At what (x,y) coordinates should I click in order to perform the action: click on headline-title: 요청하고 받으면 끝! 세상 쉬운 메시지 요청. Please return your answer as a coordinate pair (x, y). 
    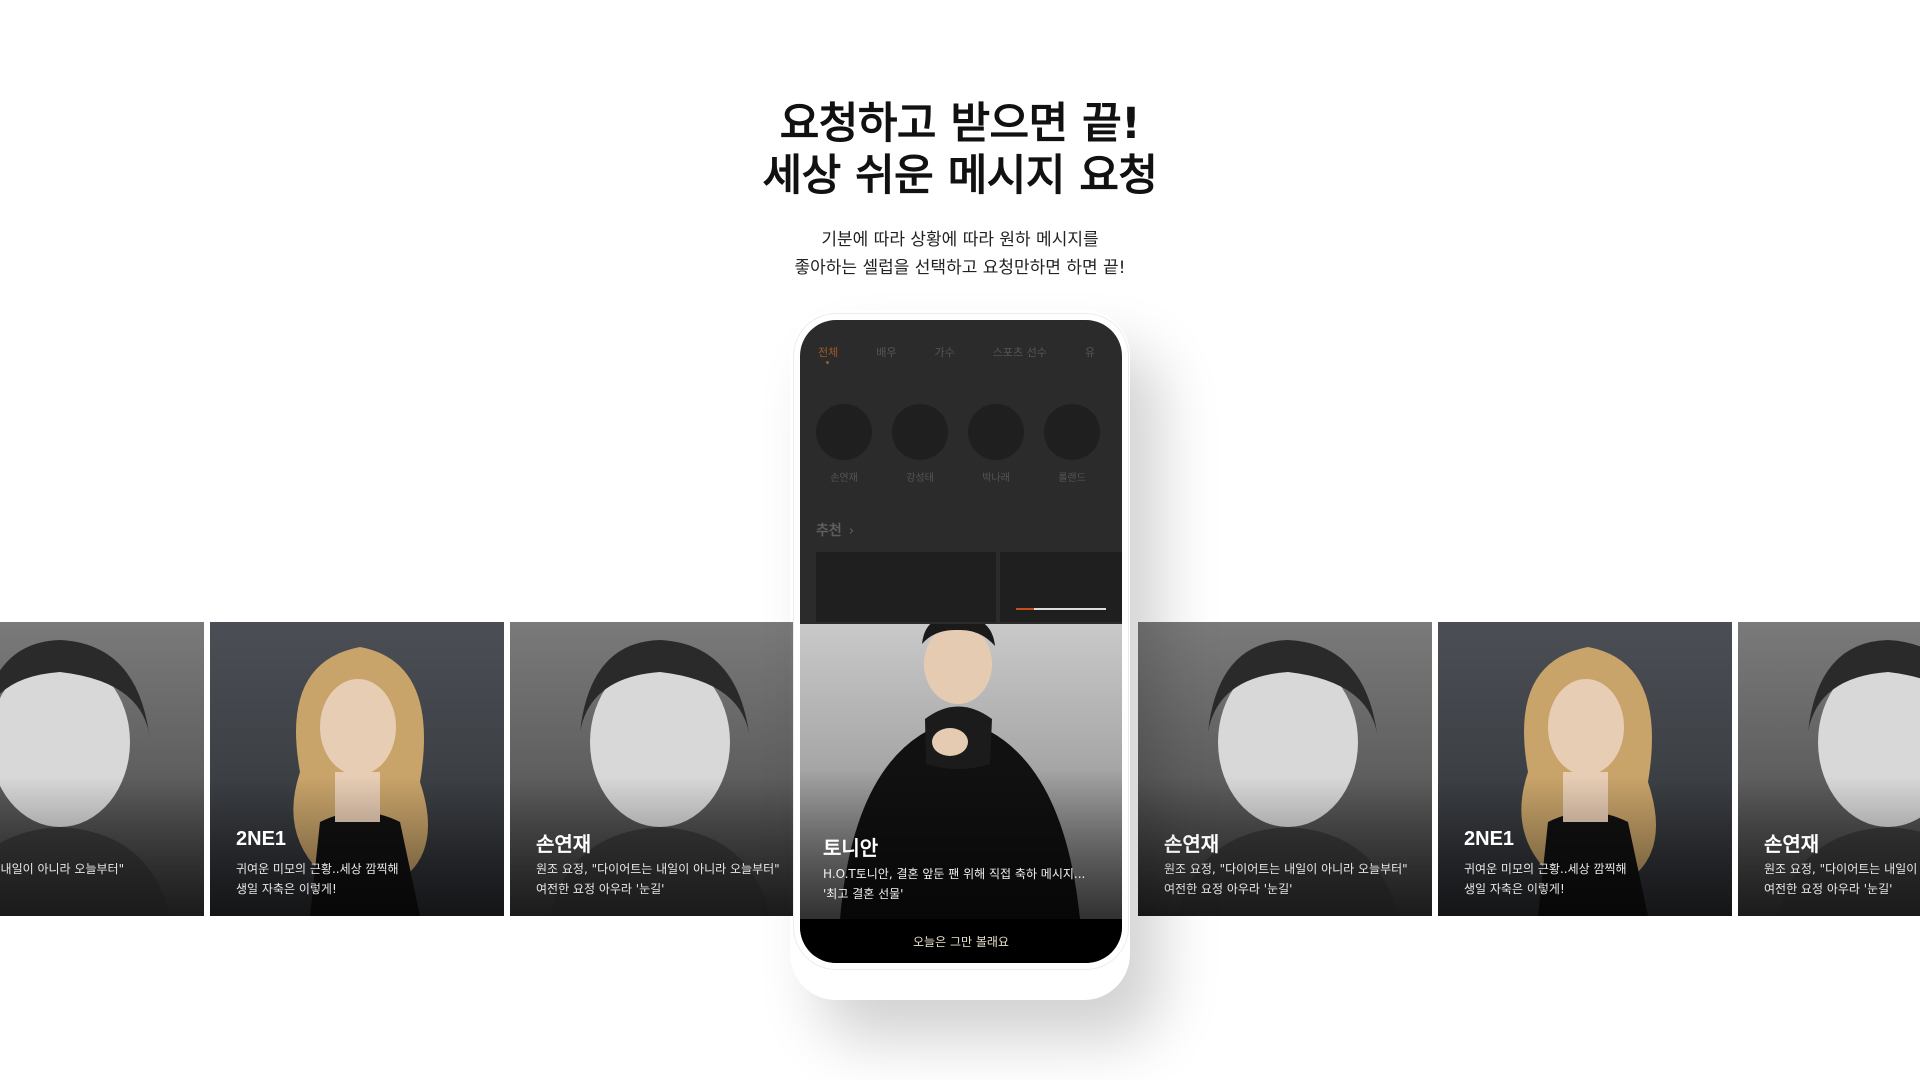
    Looking at the image, I should click on (960, 150).